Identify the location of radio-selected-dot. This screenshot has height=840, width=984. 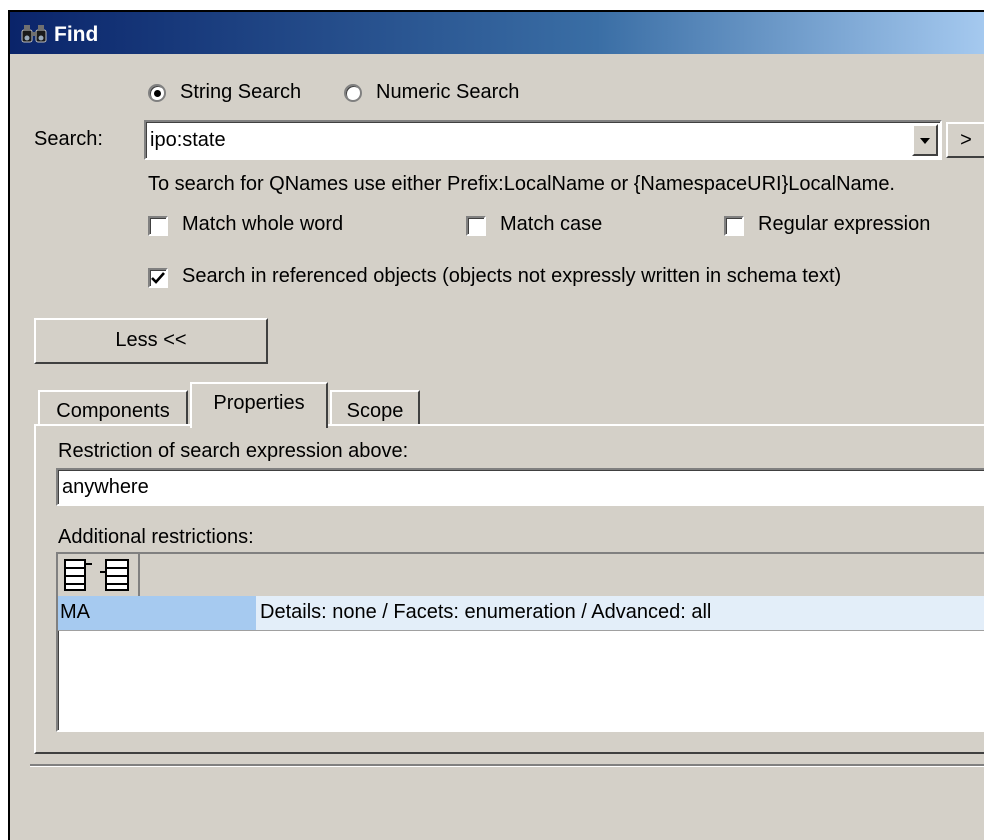
(157, 93).